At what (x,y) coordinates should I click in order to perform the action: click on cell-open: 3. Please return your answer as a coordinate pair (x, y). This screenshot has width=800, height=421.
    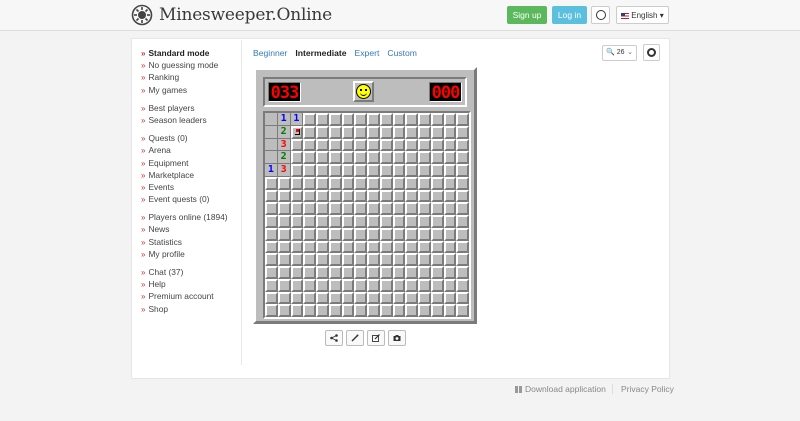
    Looking at the image, I should click on (284, 145).